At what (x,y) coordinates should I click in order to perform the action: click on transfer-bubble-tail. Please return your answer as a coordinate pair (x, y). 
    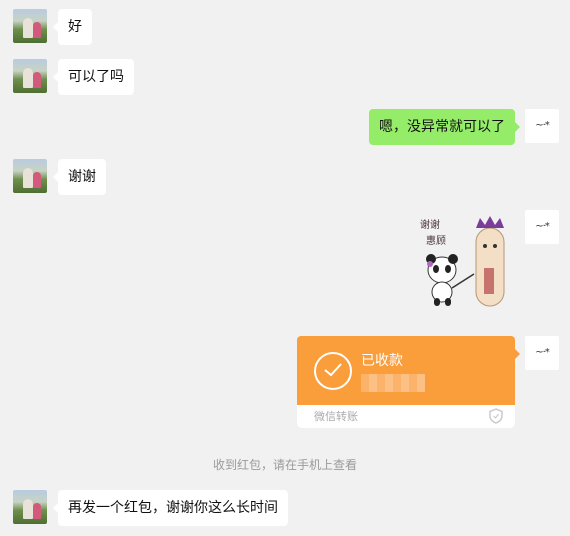
    Looking at the image, I should click on (517, 354).